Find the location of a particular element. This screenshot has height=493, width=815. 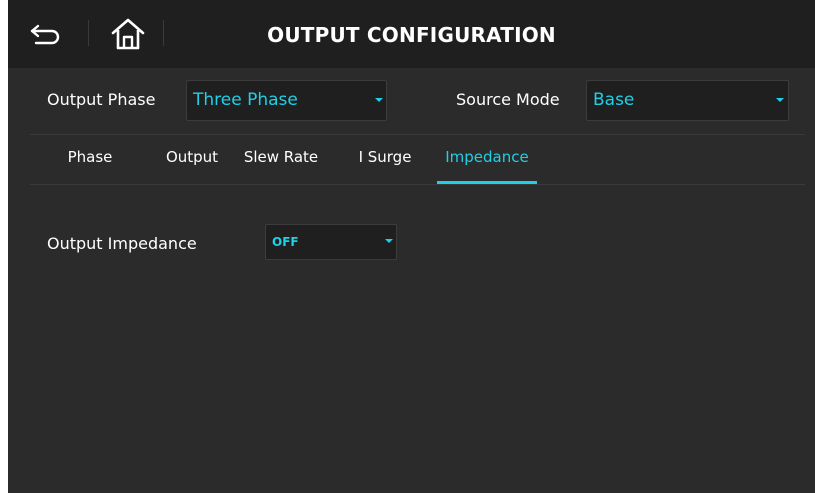

output-phase-dropdown: Three Phase is located at coordinates (286, 100).